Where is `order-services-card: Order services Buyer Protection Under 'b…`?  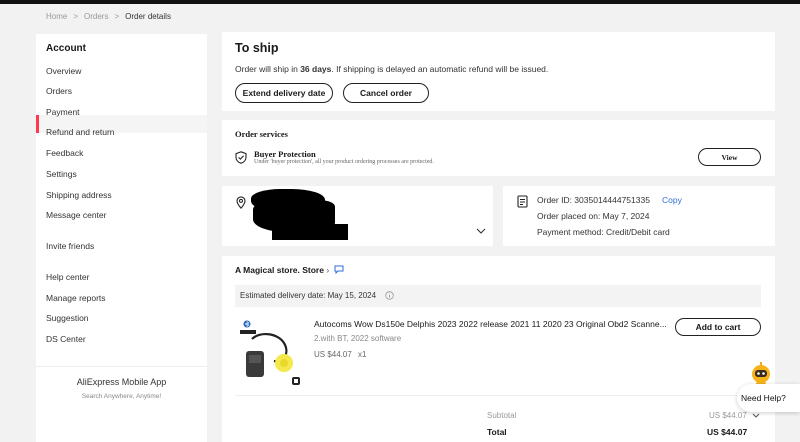 order-services-card: Order services Buyer Protection Under 'b… is located at coordinates (498, 148).